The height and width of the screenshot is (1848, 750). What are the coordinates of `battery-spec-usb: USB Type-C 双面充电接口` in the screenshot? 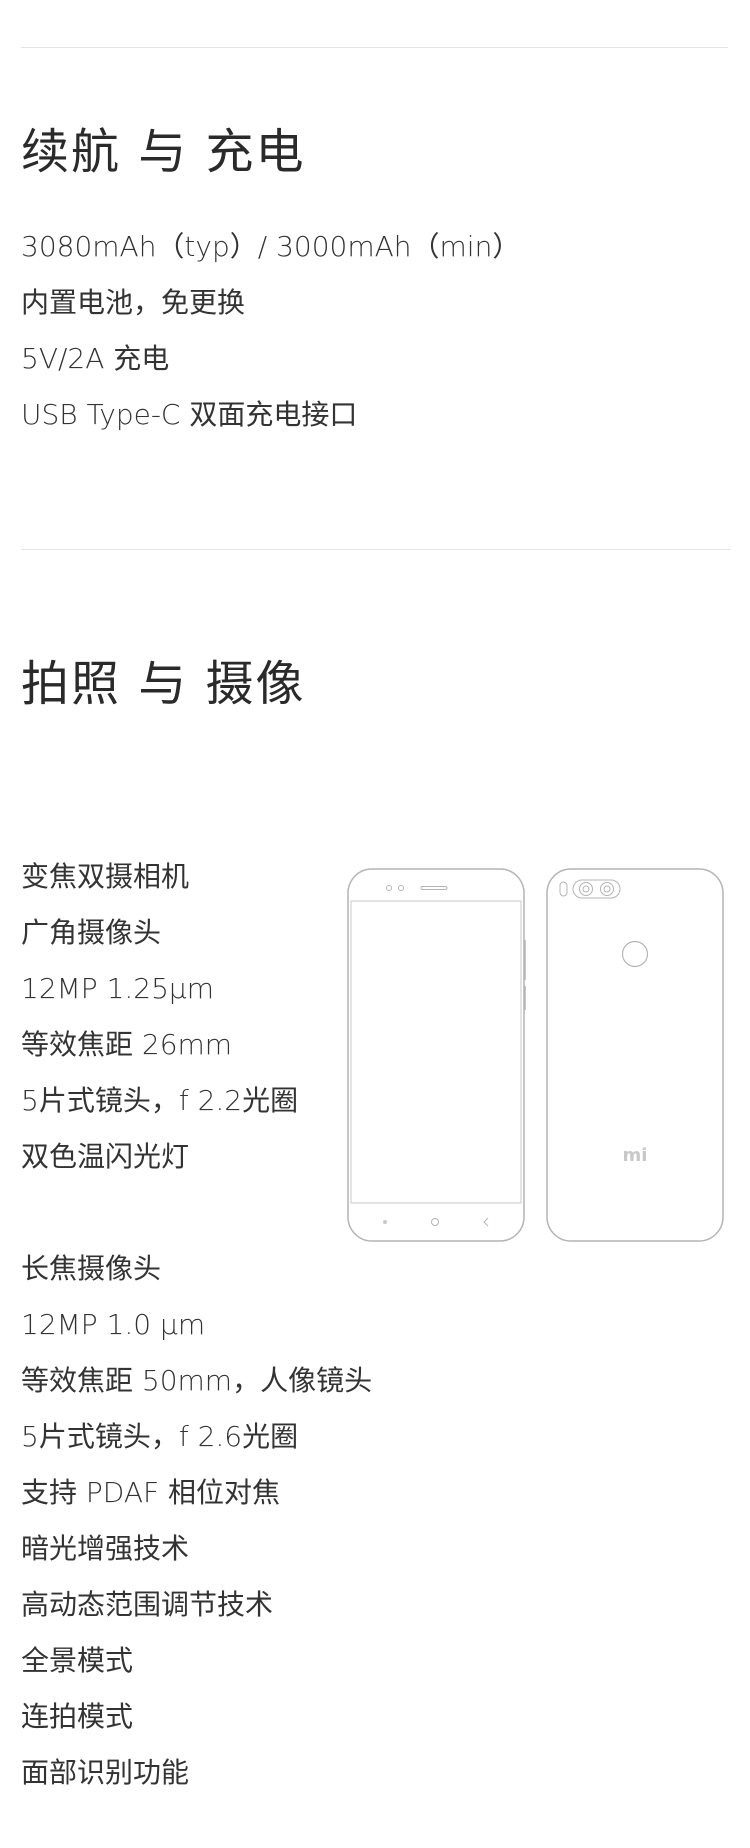 It's located at (189, 414).